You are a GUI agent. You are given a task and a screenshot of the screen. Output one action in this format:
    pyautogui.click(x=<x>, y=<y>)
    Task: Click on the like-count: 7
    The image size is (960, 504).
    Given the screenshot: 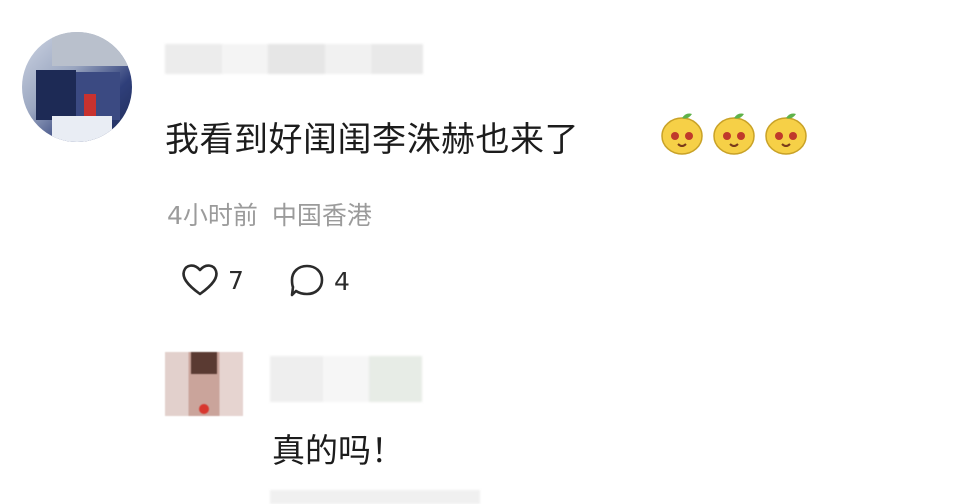 What is the action you would take?
    pyautogui.click(x=236, y=280)
    